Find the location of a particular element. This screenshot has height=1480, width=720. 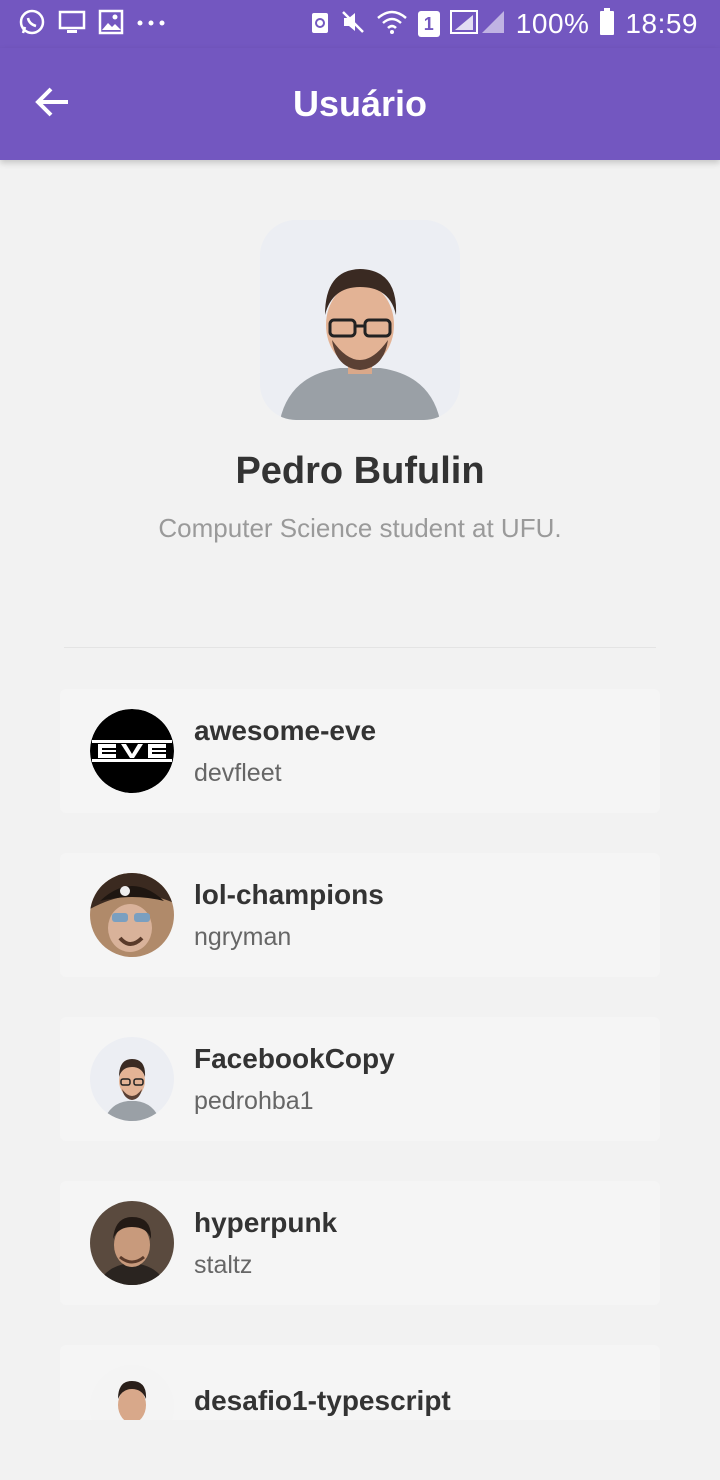

repository-owner: ngryman is located at coordinates (243, 936).